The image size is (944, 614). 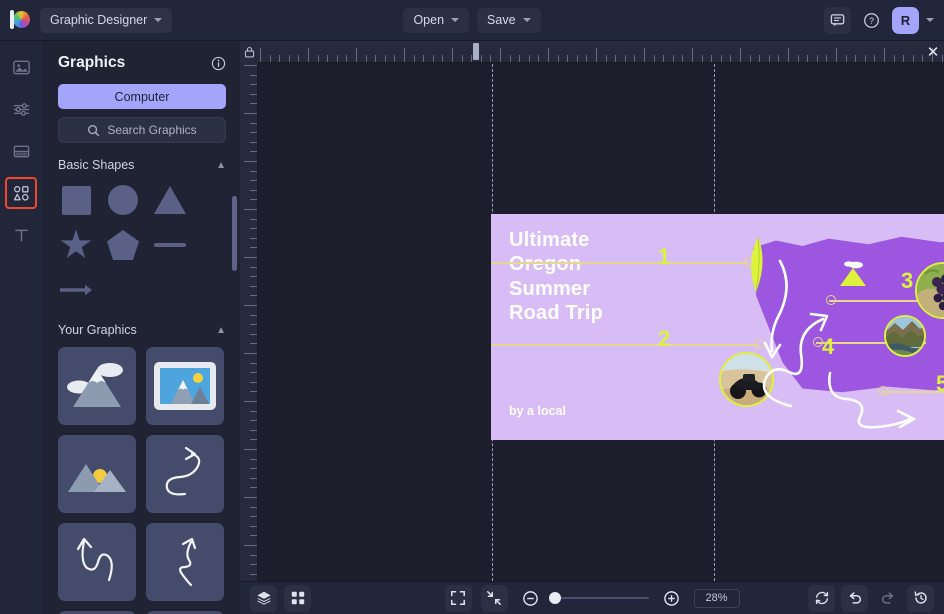 What do you see at coordinates (871, 598) in the screenshot?
I see `bottom-bar-right` at bounding box center [871, 598].